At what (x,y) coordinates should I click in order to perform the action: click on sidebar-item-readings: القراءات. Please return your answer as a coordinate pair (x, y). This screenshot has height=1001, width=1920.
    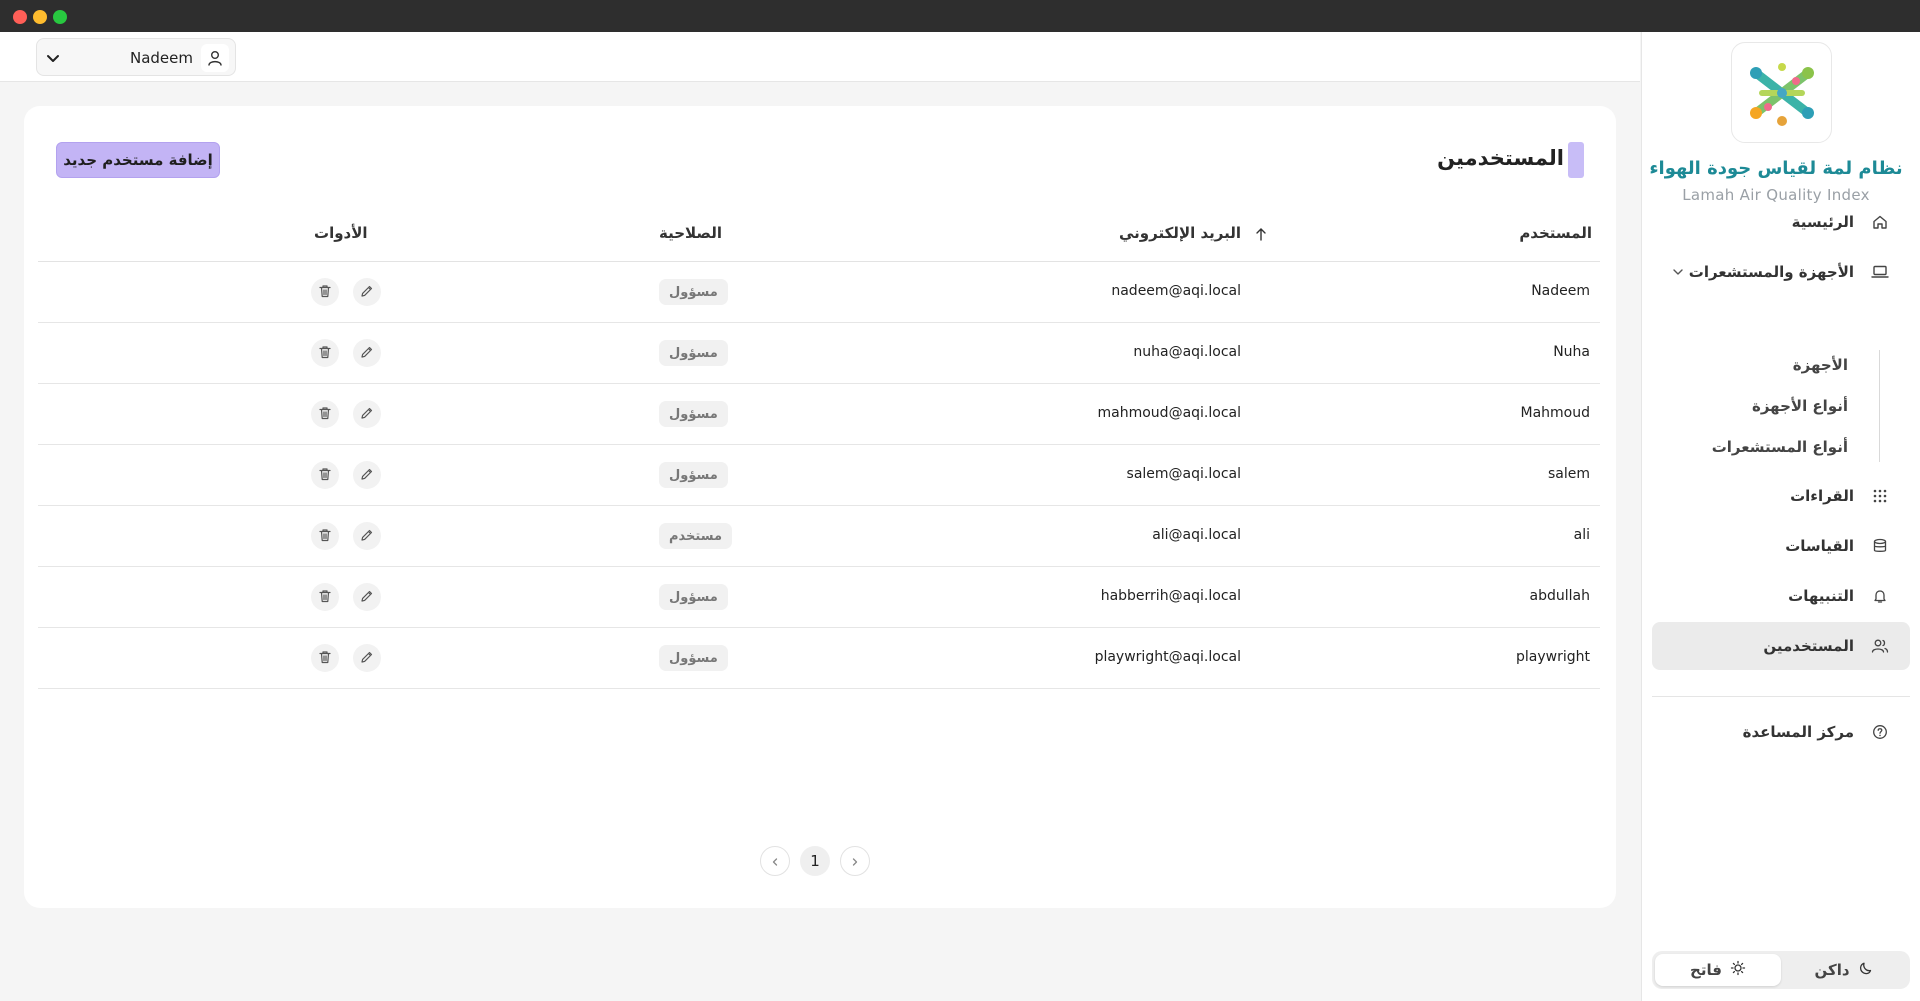
    Looking at the image, I should click on (1781, 496).